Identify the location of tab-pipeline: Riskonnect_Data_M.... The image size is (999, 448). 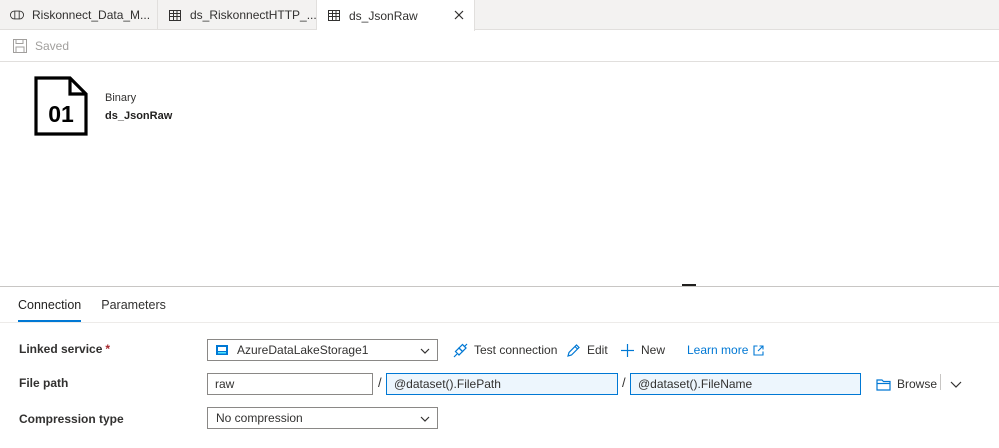
(79, 15).